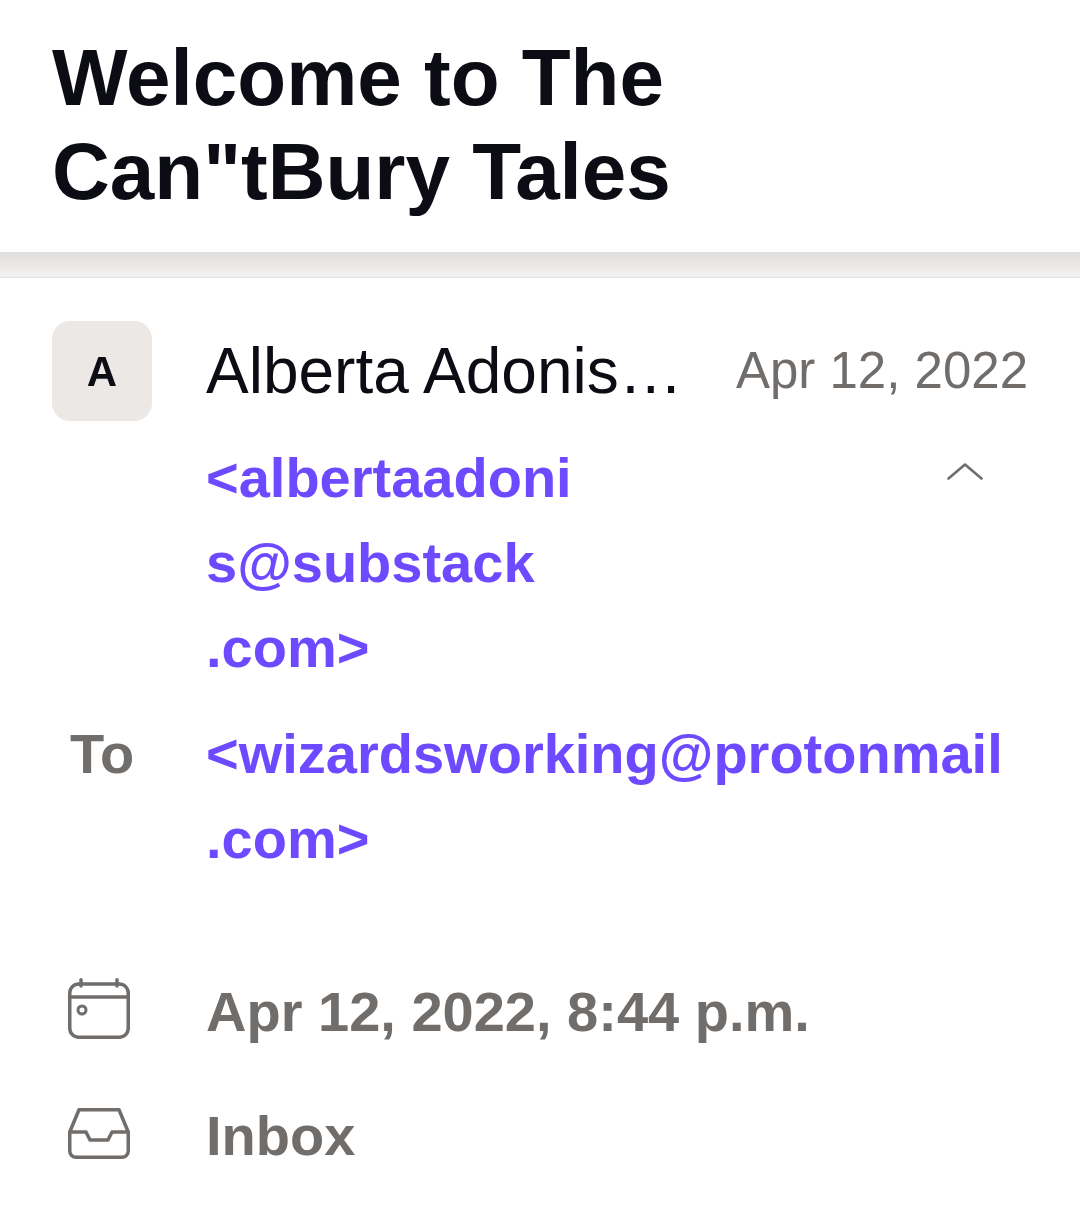  Describe the element at coordinates (396, 562) in the screenshot. I see `sender-email-link: <albertaadonis@substack.com>` at that location.